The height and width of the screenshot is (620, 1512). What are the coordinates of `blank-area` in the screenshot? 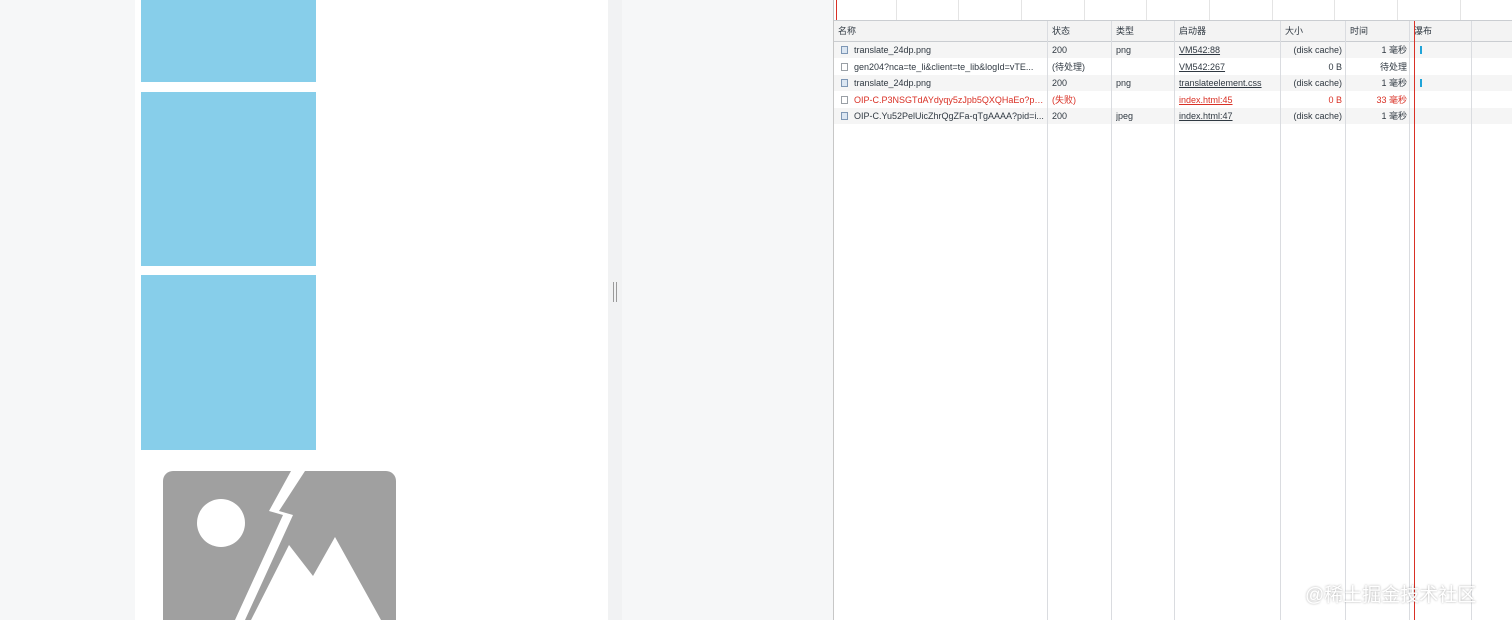 It's located at (727, 310).